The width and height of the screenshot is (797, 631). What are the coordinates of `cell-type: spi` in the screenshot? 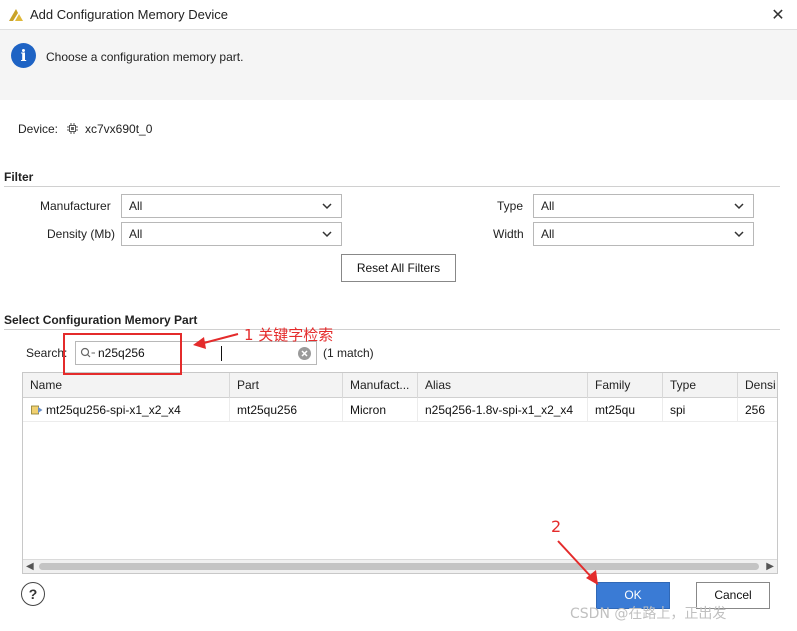 It's located at (700, 410).